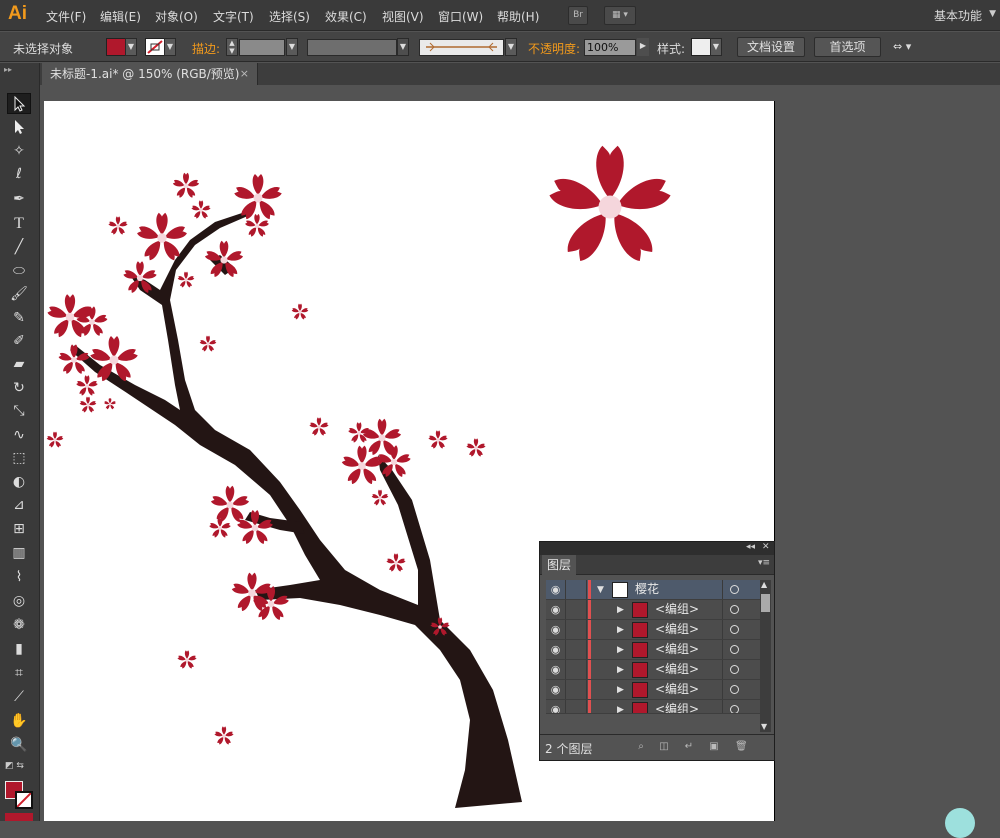 This screenshot has width=1000, height=838. Describe the element at coordinates (664, 747) in the screenshot. I see `make-clipping-mask-icon: ◫` at that location.